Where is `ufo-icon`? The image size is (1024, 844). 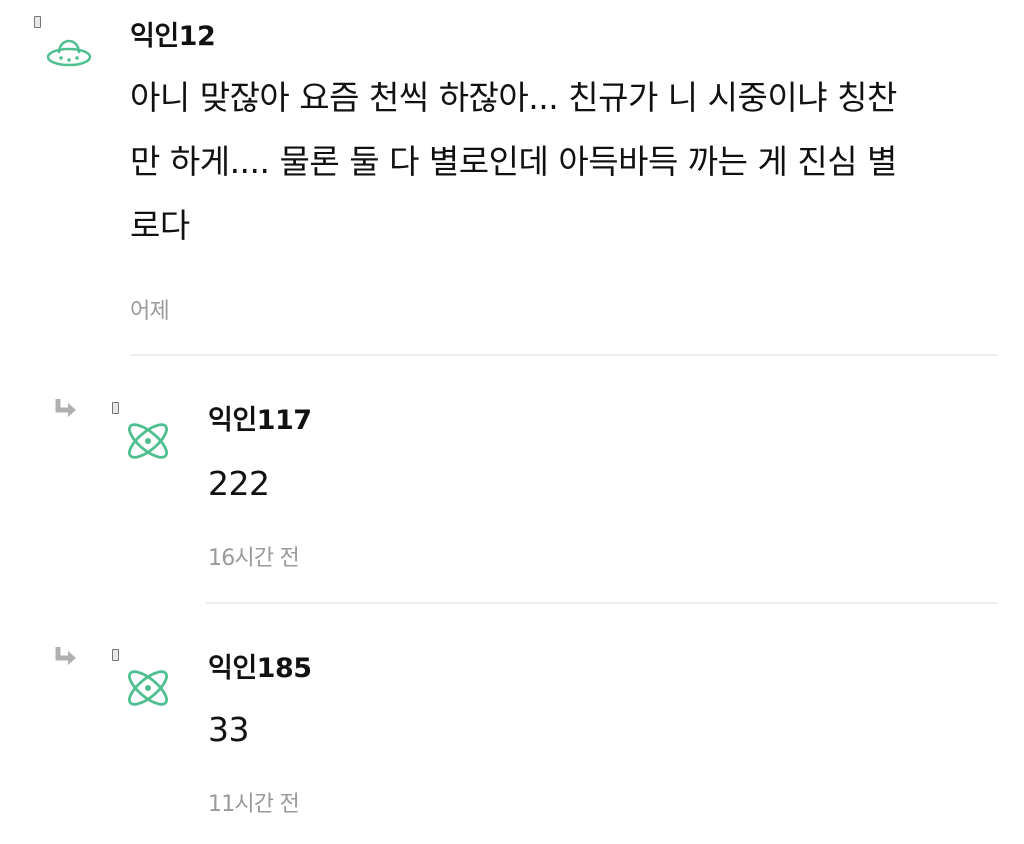
ufo-icon is located at coordinates (69, 54).